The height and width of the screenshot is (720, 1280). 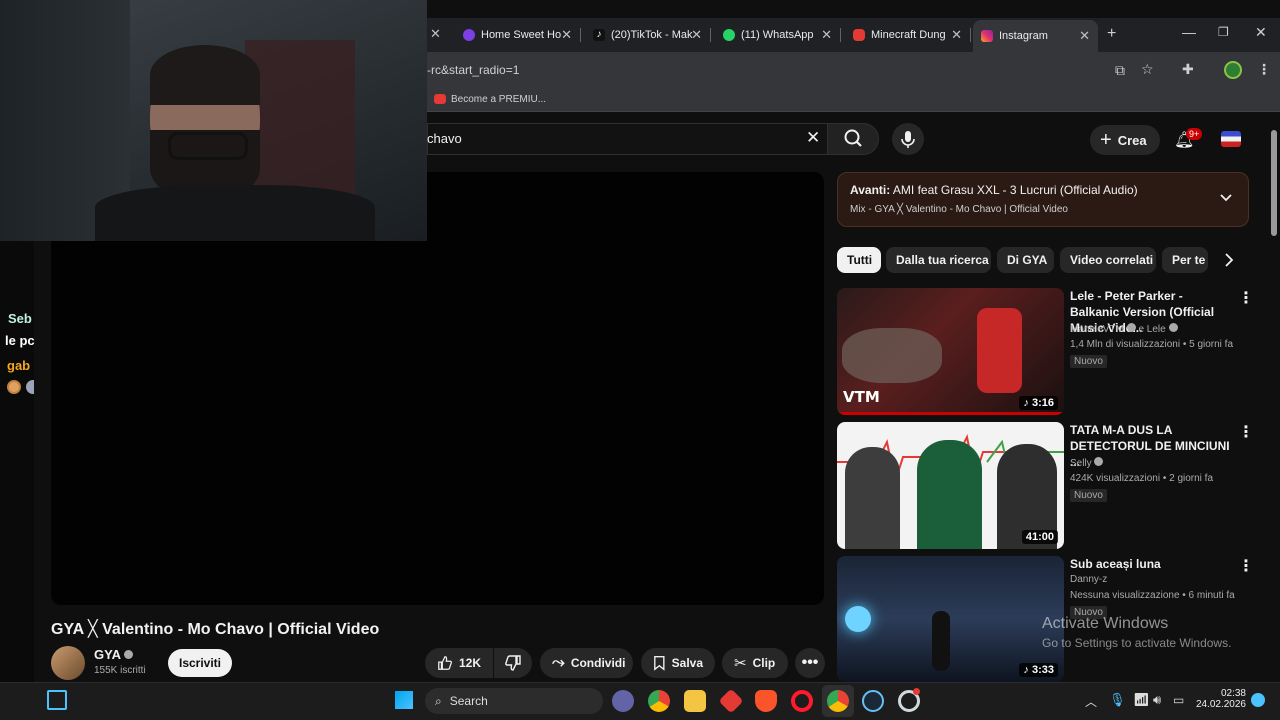 What do you see at coordinates (1223, 32) in the screenshot?
I see `maximize-icon: ❐` at bounding box center [1223, 32].